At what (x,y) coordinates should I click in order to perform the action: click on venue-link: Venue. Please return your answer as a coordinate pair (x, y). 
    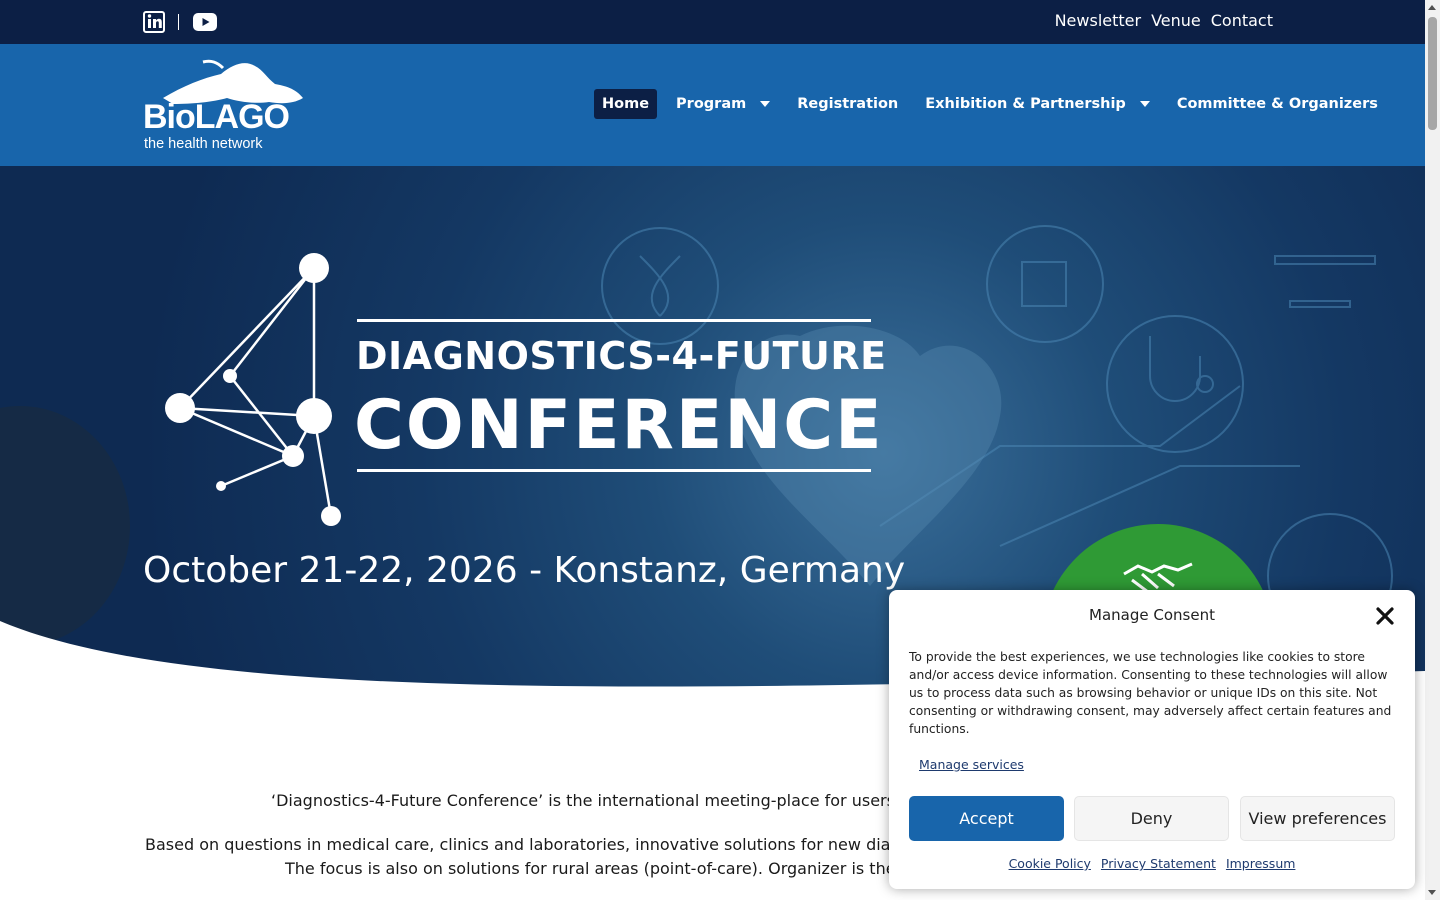
    Looking at the image, I should click on (1176, 20).